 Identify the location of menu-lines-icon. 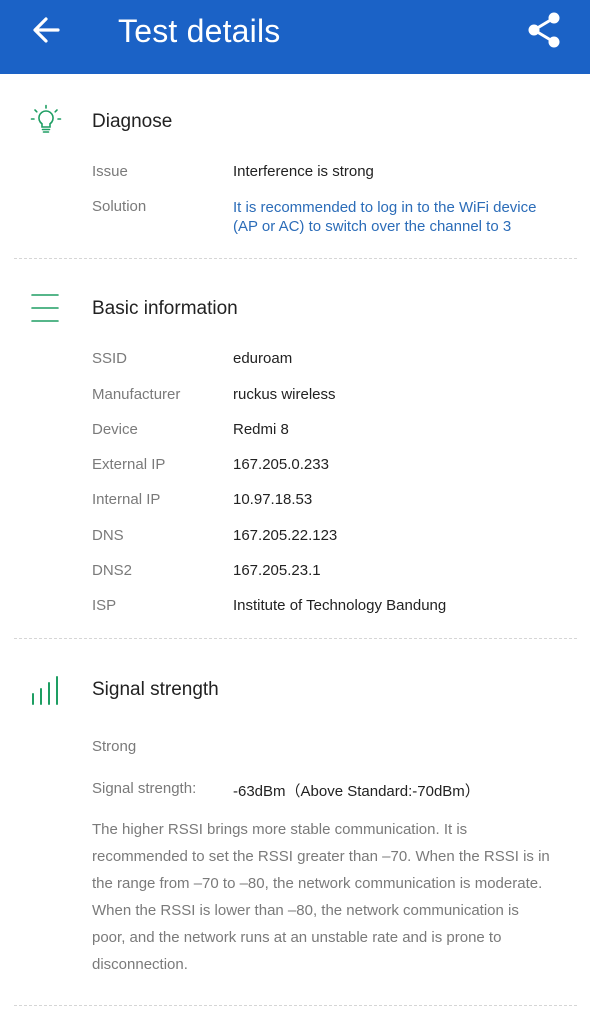
(45, 308).